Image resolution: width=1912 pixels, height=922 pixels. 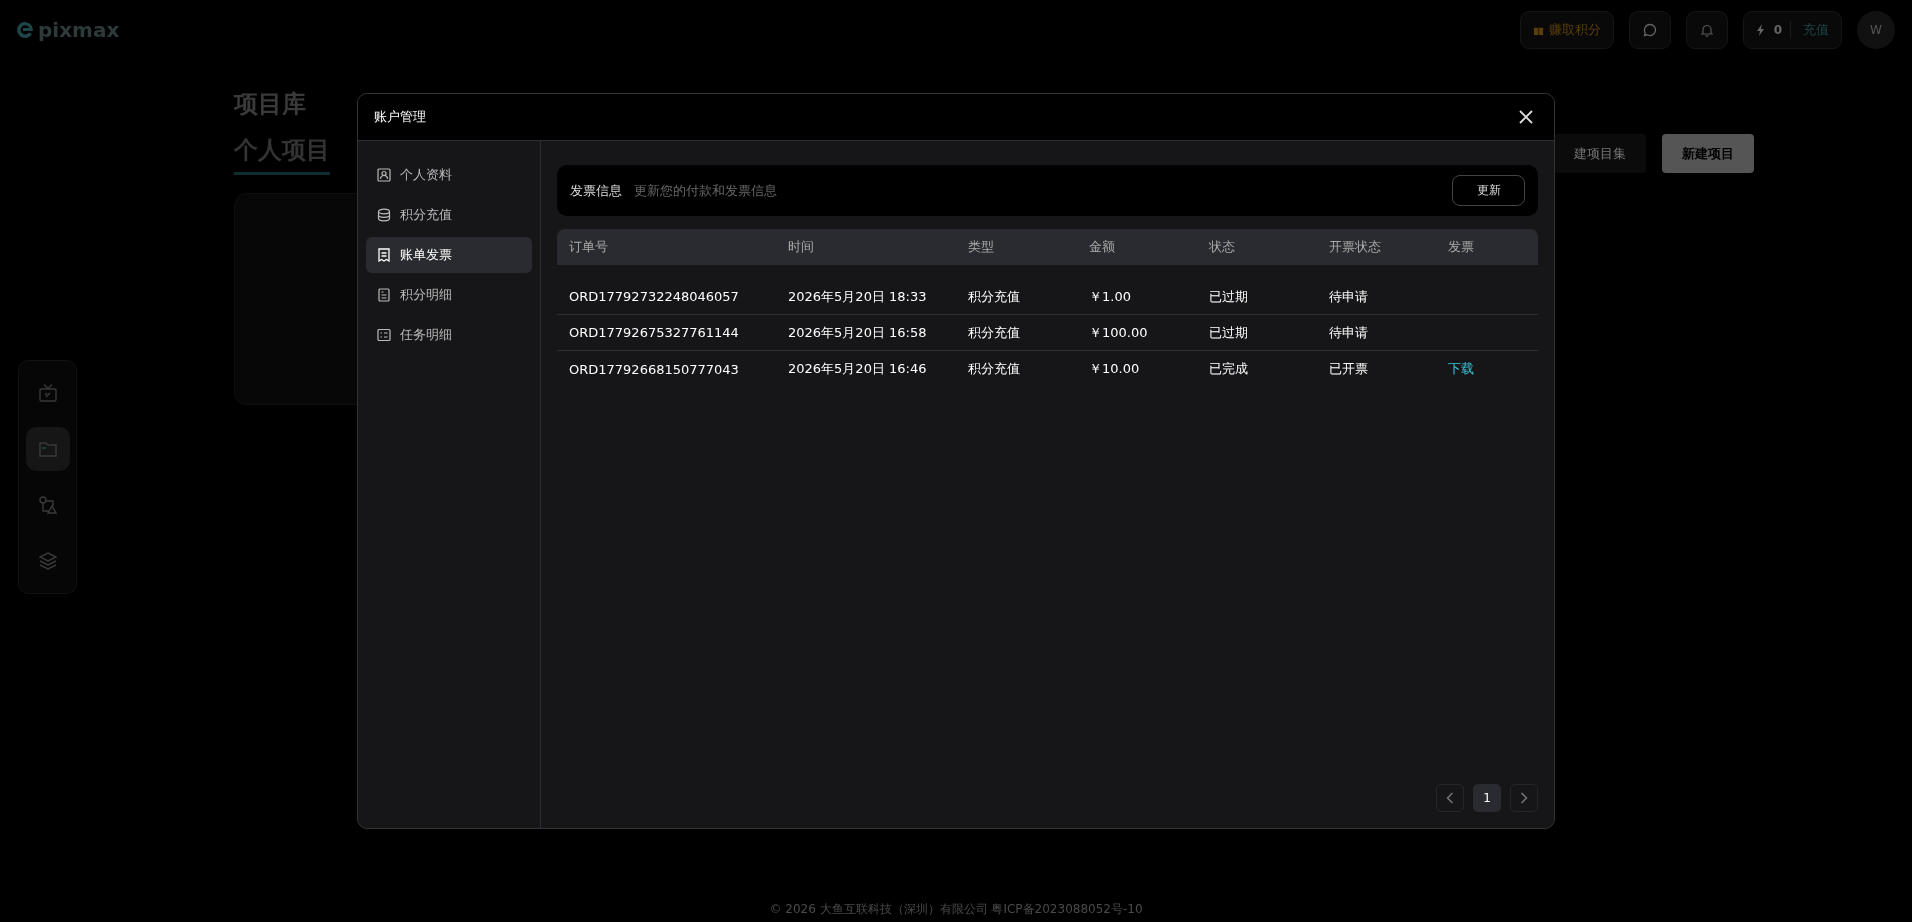 What do you see at coordinates (654, 369) in the screenshot?
I see `table-cell-text: ORD17792668150777043` at bounding box center [654, 369].